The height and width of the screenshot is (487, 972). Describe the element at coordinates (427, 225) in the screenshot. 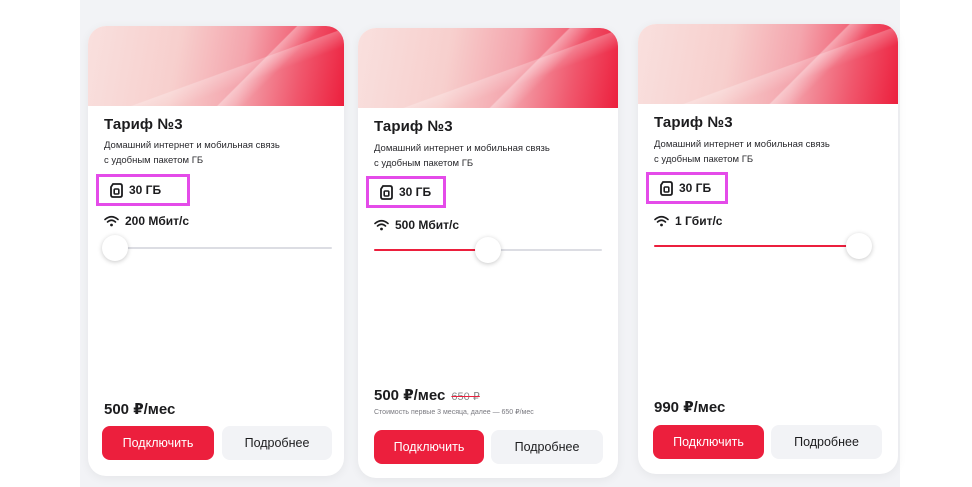

I see `speed-value: 500 Мбит/с` at that location.